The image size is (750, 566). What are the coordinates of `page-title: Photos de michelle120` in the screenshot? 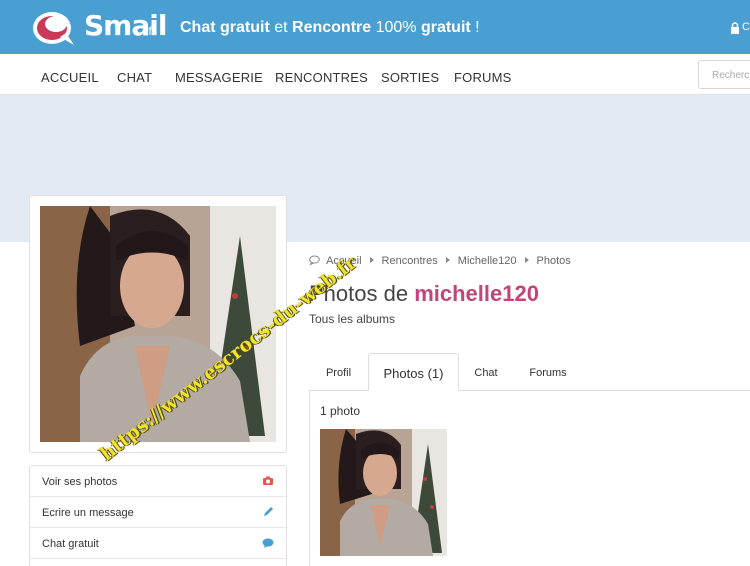 It's located at (424, 293).